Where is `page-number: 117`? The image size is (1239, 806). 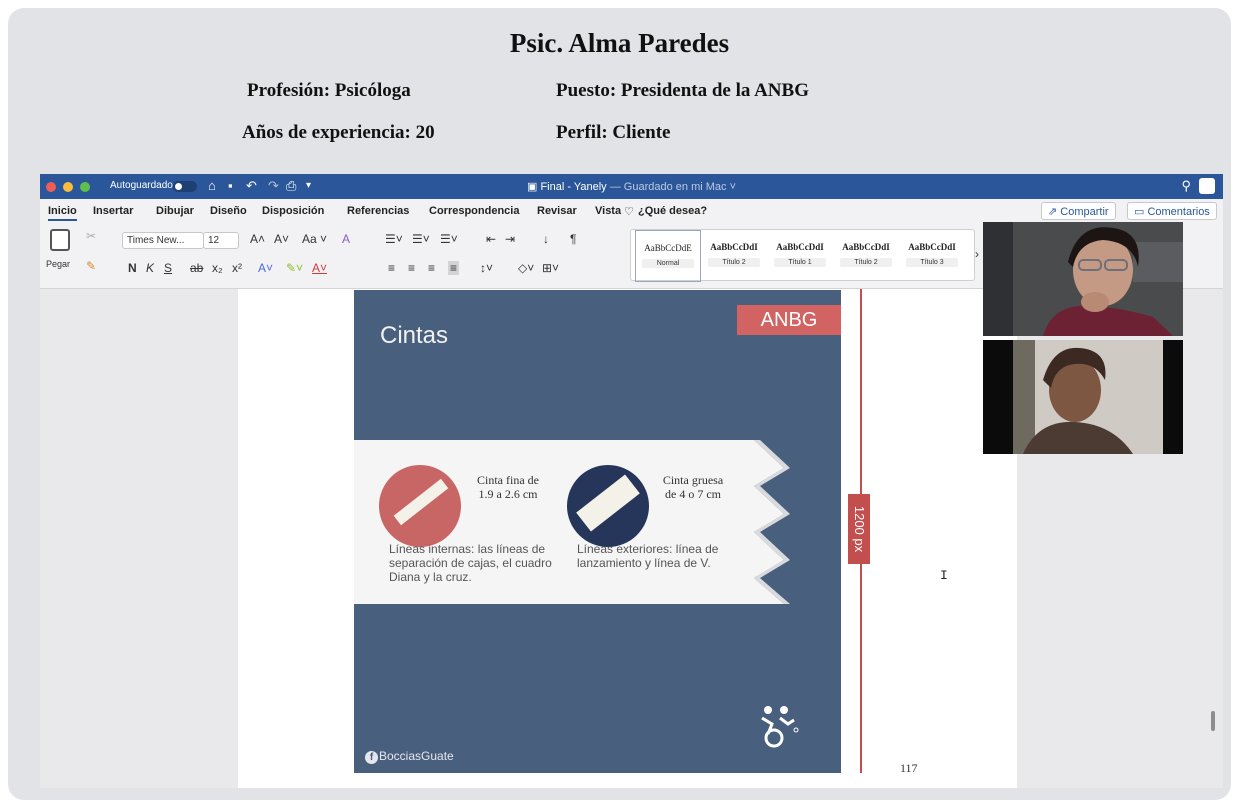 page-number: 117 is located at coordinates (909, 768).